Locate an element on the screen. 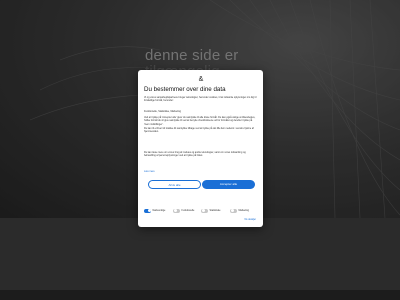 The width and height of the screenshot is (400, 300). toggle-label: Marketing is located at coordinates (244, 210).